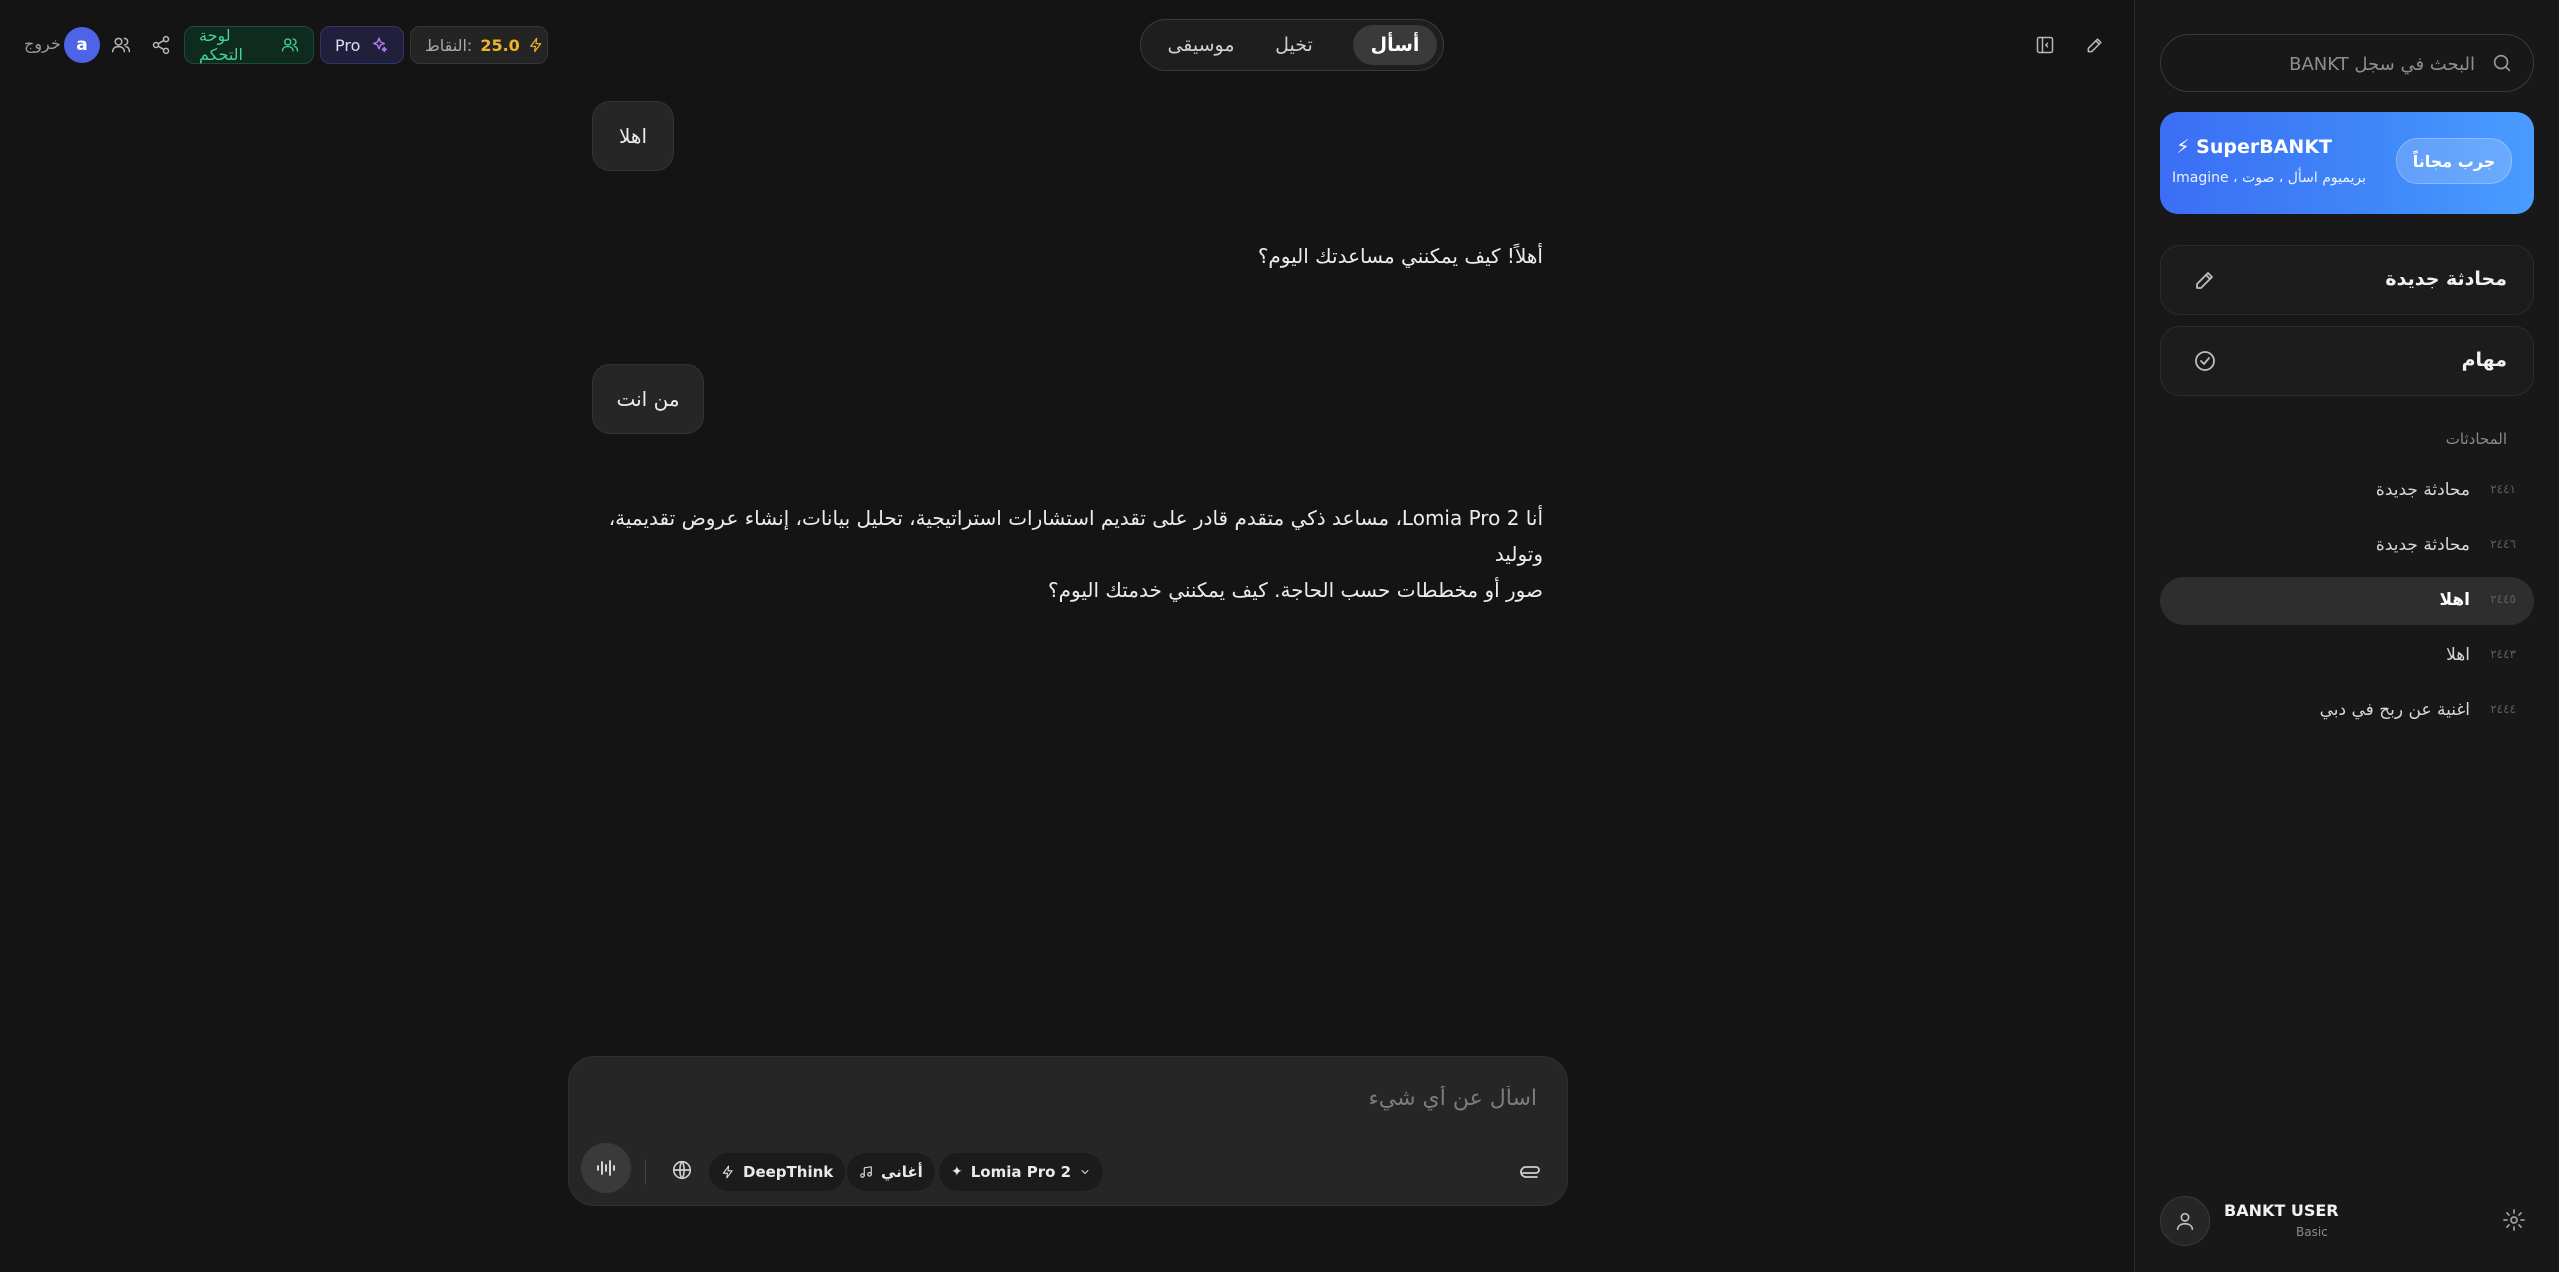 The image size is (2559, 1272). What do you see at coordinates (1067, 1098) in the screenshot?
I see `prompt-input` at bounding box center [1067, 1098].